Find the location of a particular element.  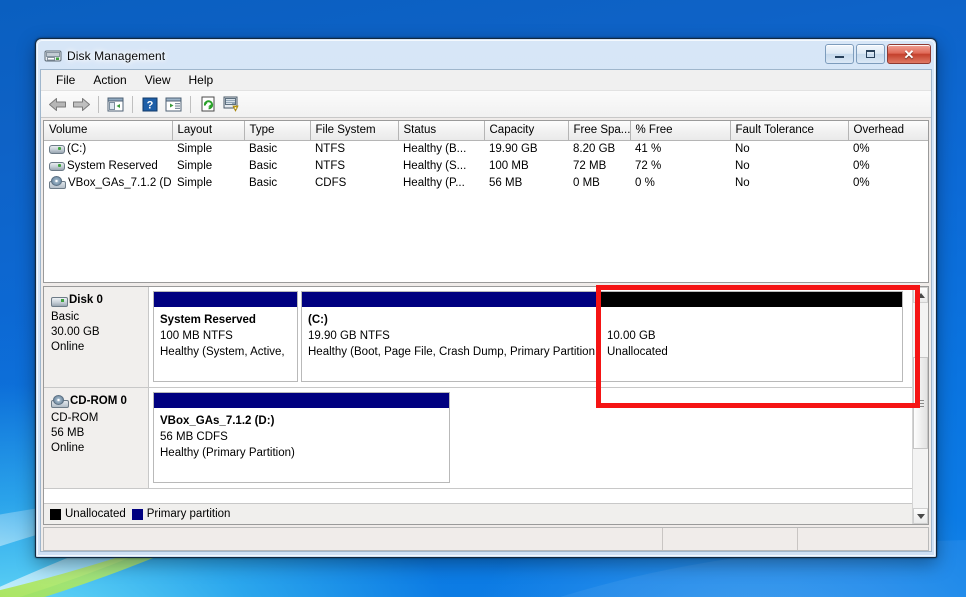

scrollbar-track is located at coordinates (920, 405).